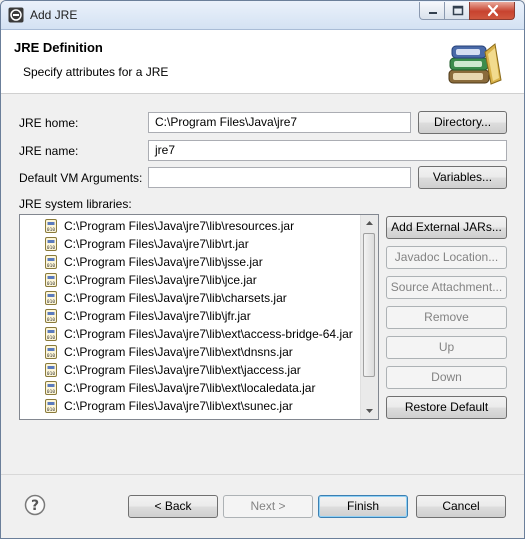 This screenshot has width=525, height=539. Describe the element at coordinates (54, 15) in the screenshot. I see `window-title: Add JRE` at that location.